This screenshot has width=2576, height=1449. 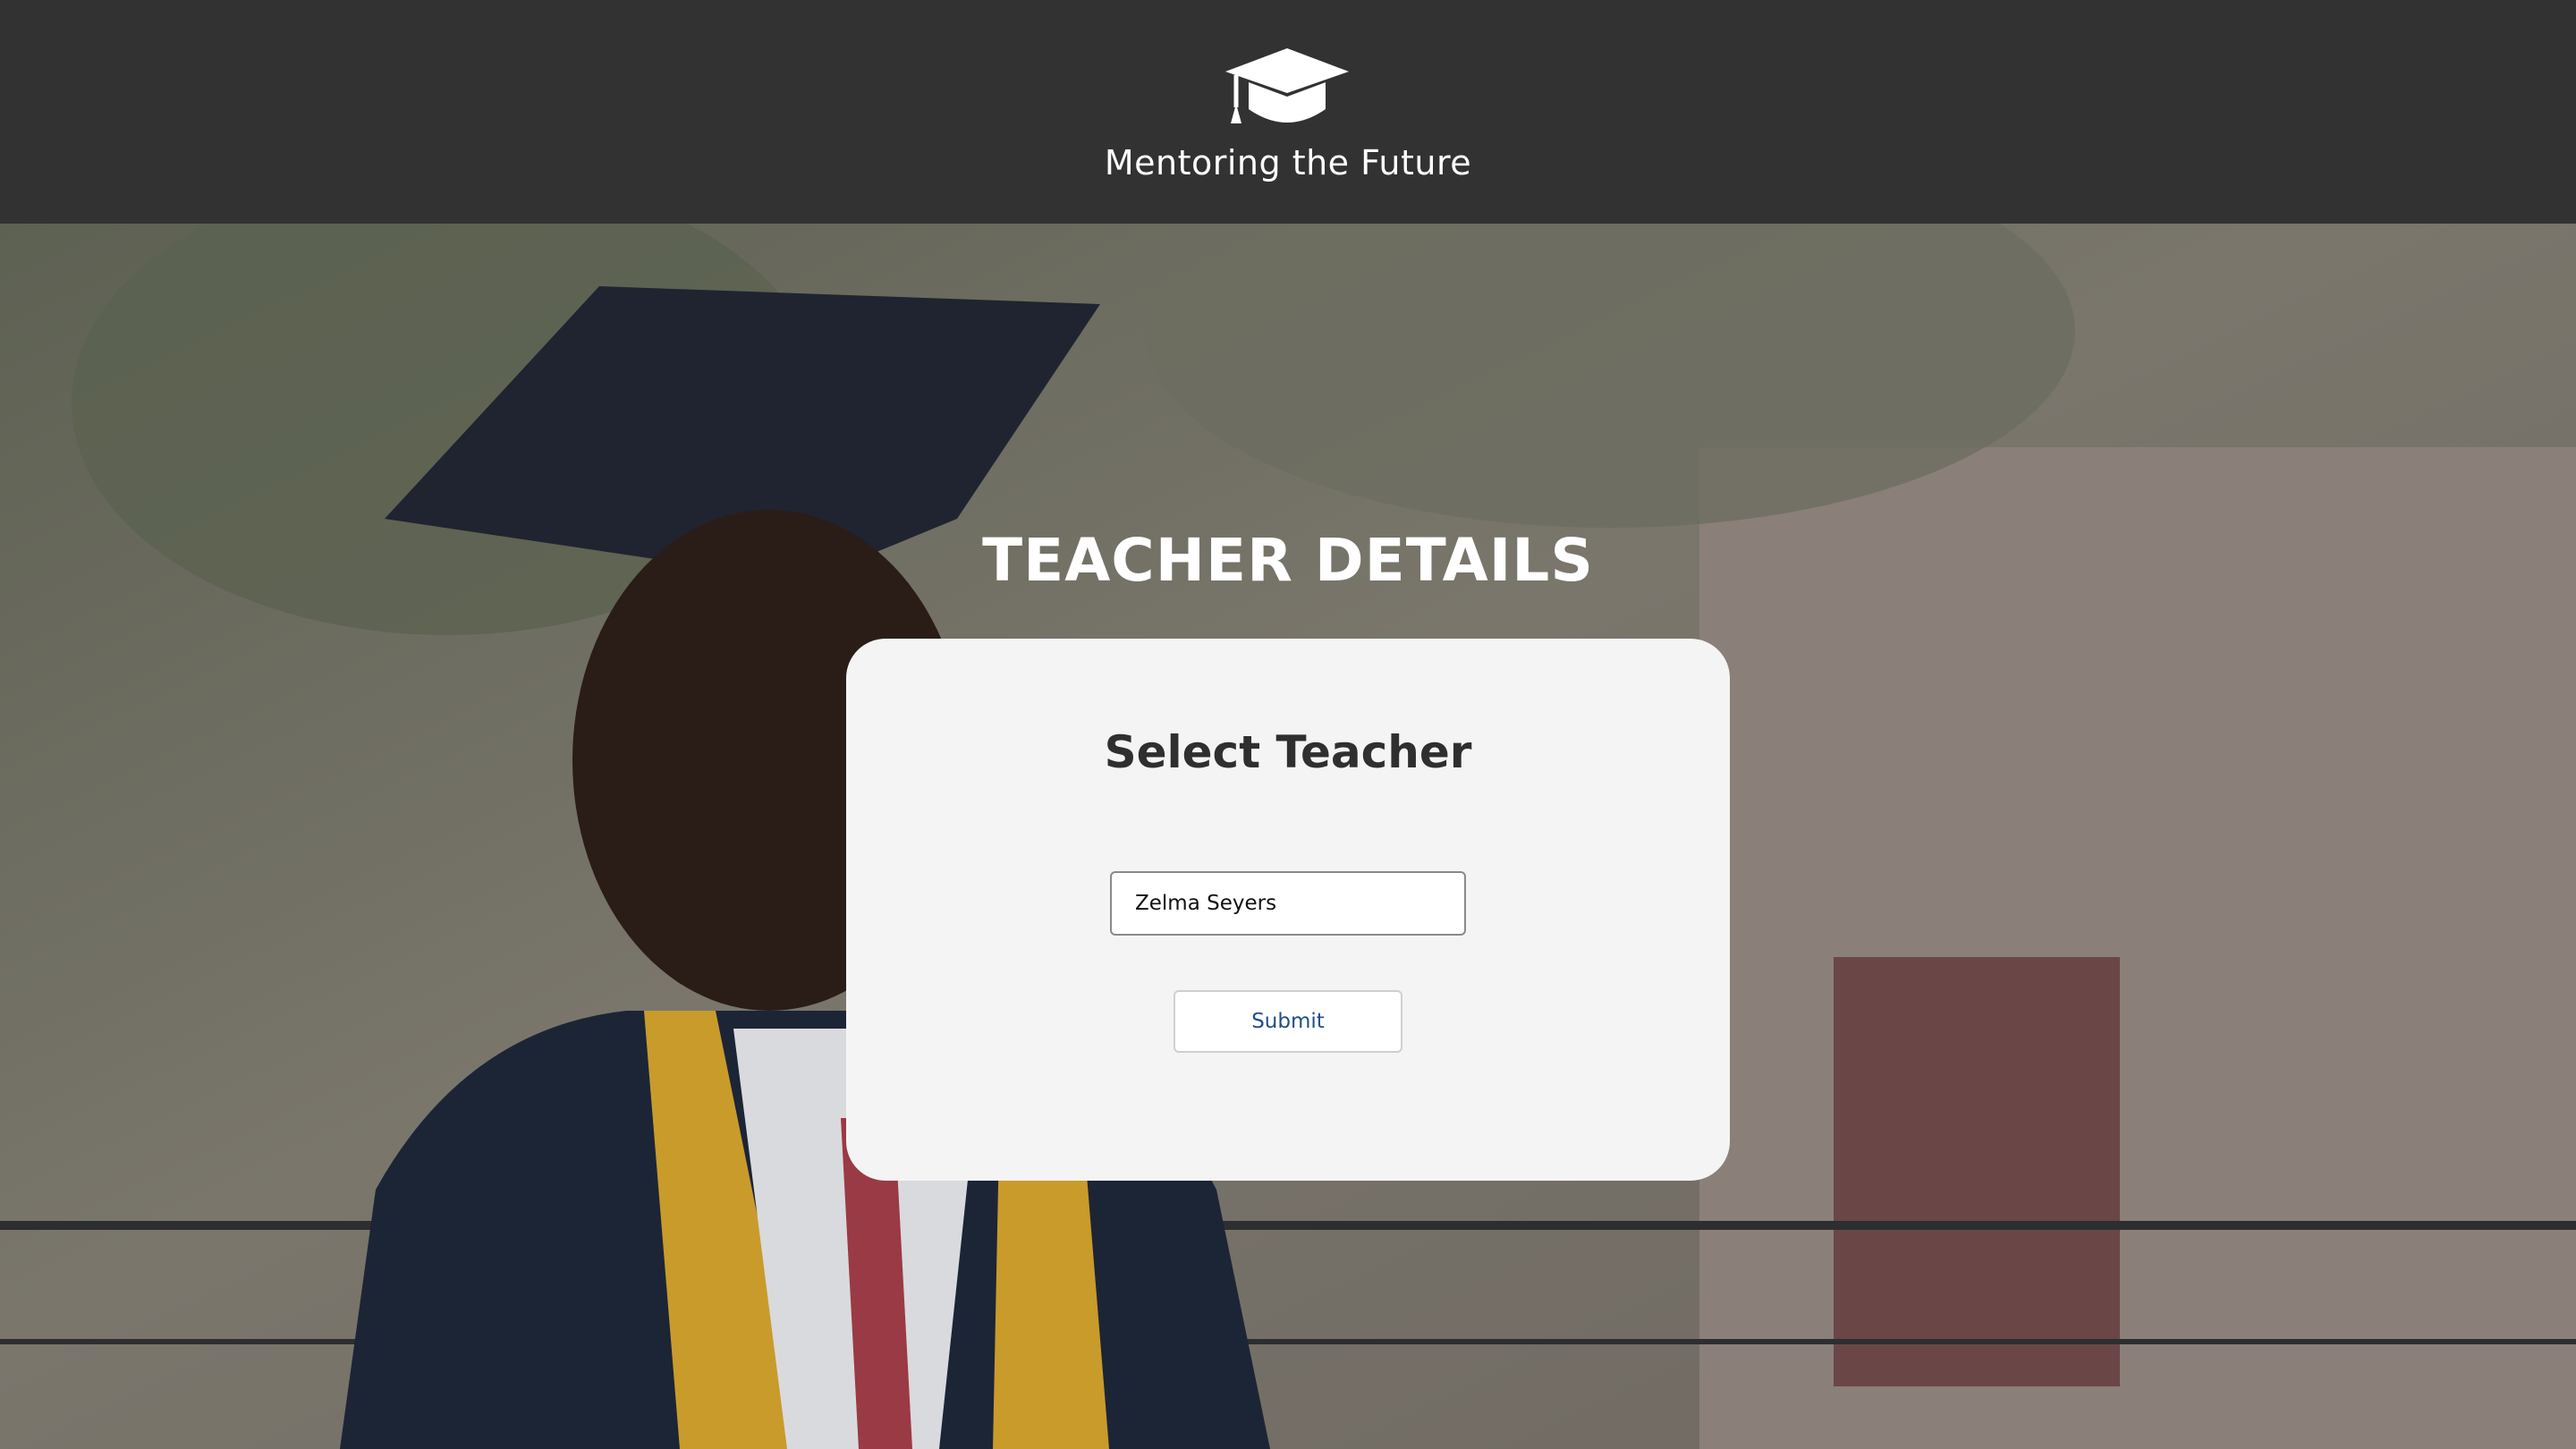 I want to click on submit-button: Submit, so click(x=1288, y=1021).